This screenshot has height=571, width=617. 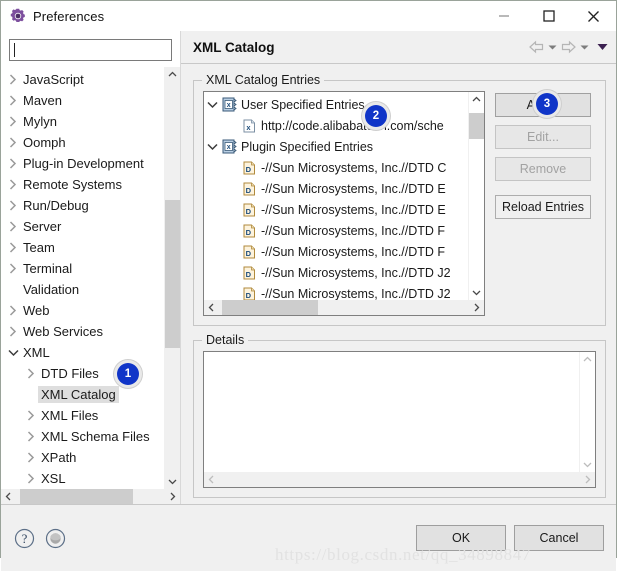 I want to click on ok-button: OK, so click(x=461, y=538).